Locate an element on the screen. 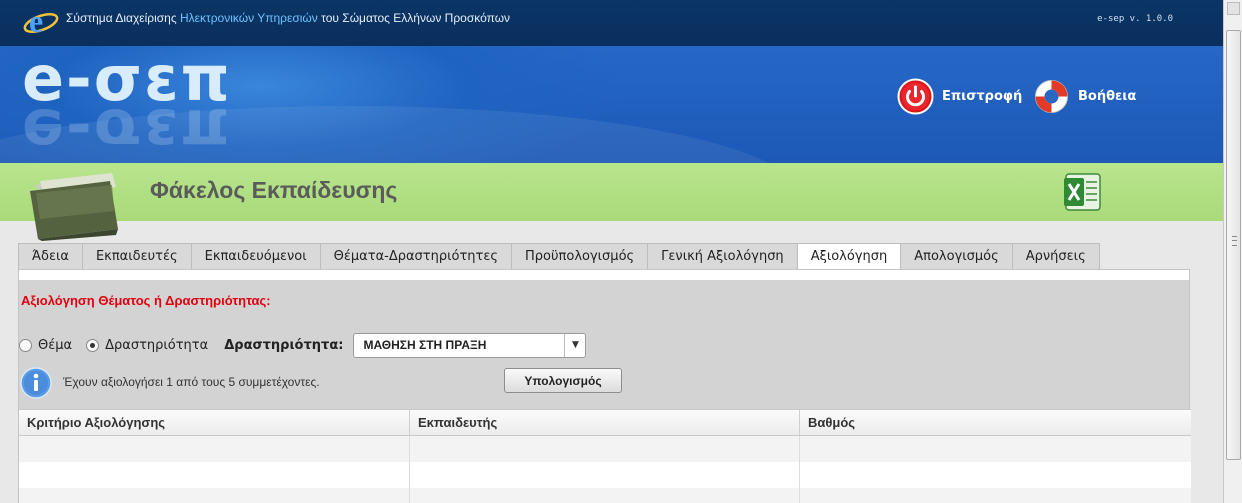  column-header-grade: Βαθμός is located at coordinates (995, 422).